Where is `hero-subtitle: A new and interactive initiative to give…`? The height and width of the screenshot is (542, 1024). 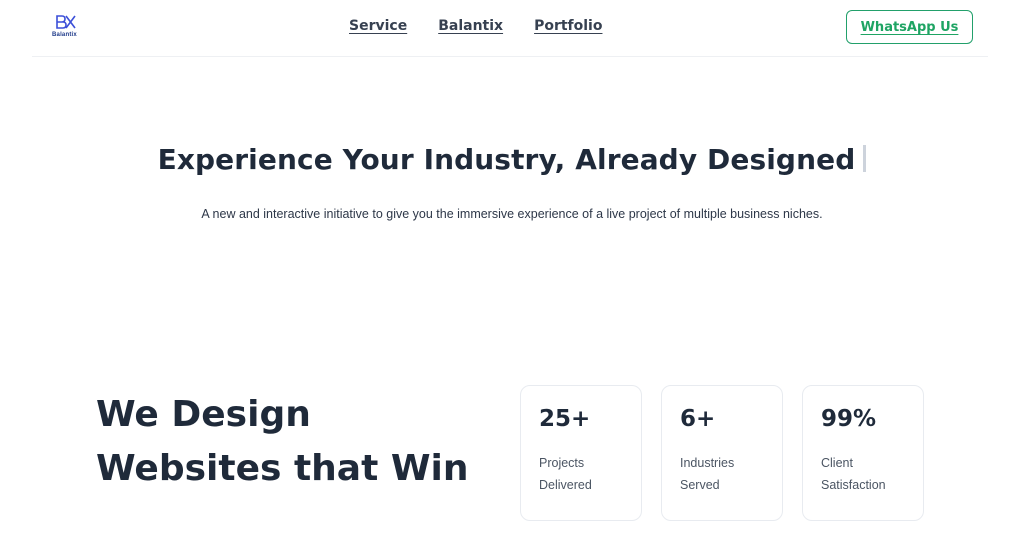
hero-subtitle: A new and interactive initiative to give… is located at coordinates (512, 214).